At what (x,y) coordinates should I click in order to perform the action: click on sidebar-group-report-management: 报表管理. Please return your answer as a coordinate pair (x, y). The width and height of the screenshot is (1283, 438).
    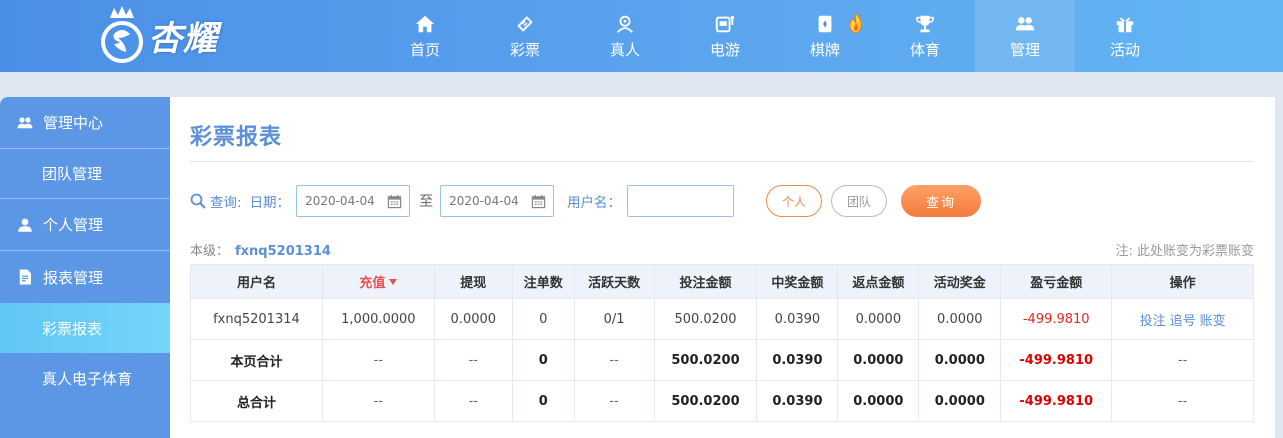
    Looking at the image, I should click on (85, 277).